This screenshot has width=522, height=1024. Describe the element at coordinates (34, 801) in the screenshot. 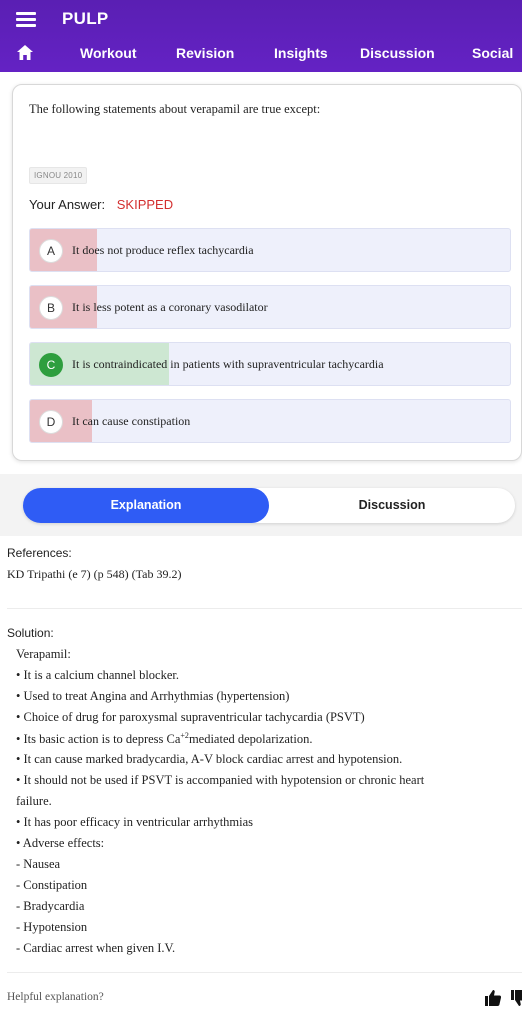

I see `solution-line: failure.` at that location.